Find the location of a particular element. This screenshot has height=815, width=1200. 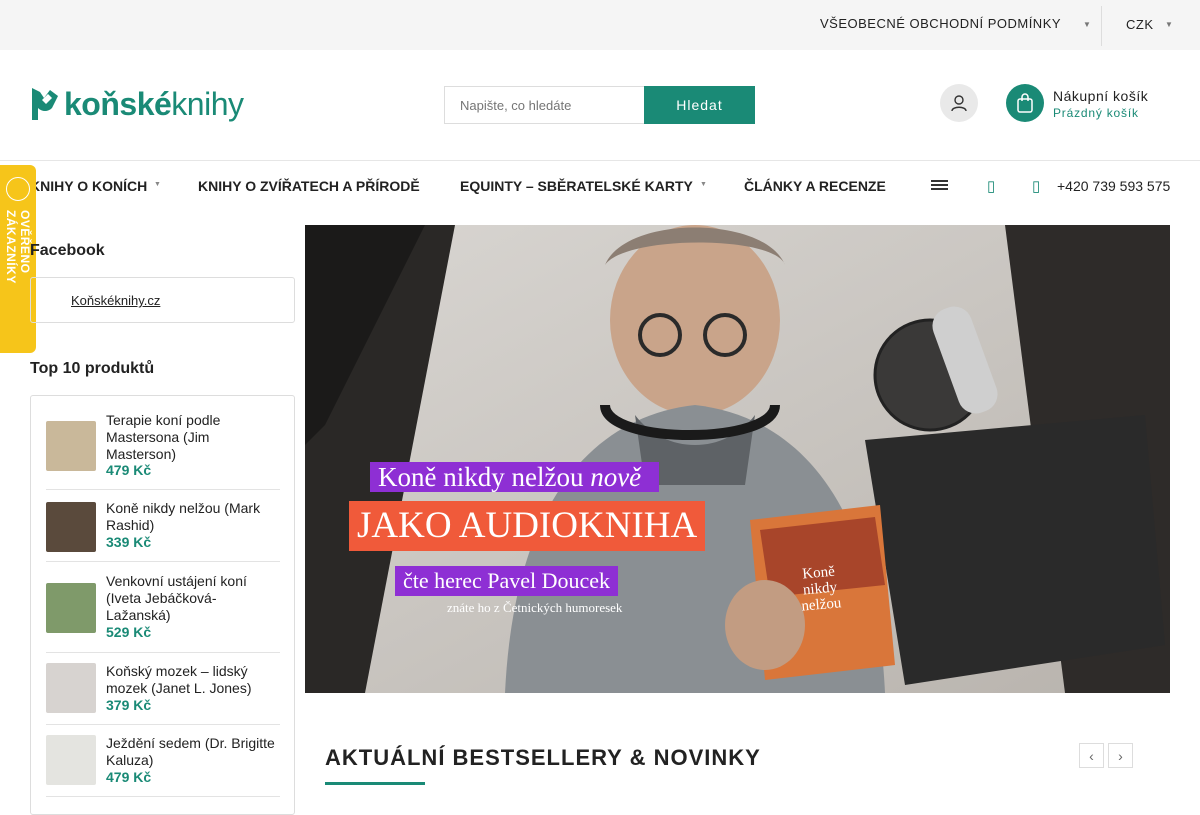

shopping-bag-icon is located at coordinates (1025, 103).